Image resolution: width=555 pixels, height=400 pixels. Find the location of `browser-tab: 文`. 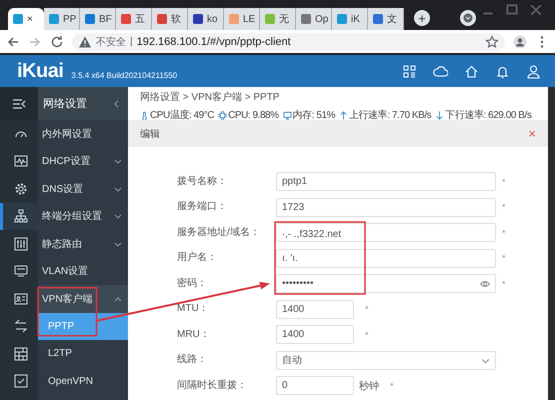

browser-tab: 文 is located at coordinates (386, 19).